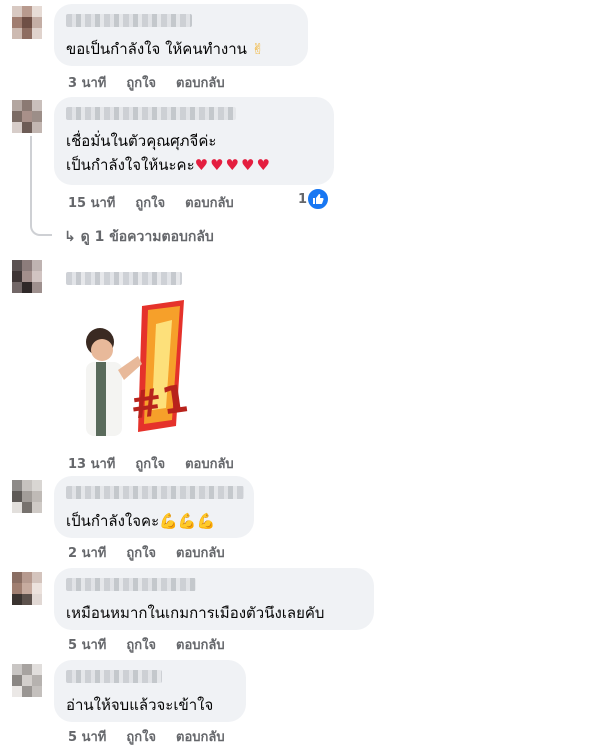 Image resolution: width=600 pixels, height=747 pixels. Describe the element at coordinates (91, 203) in the screenshot. I see `timestamp: 15 นาที` at that location.